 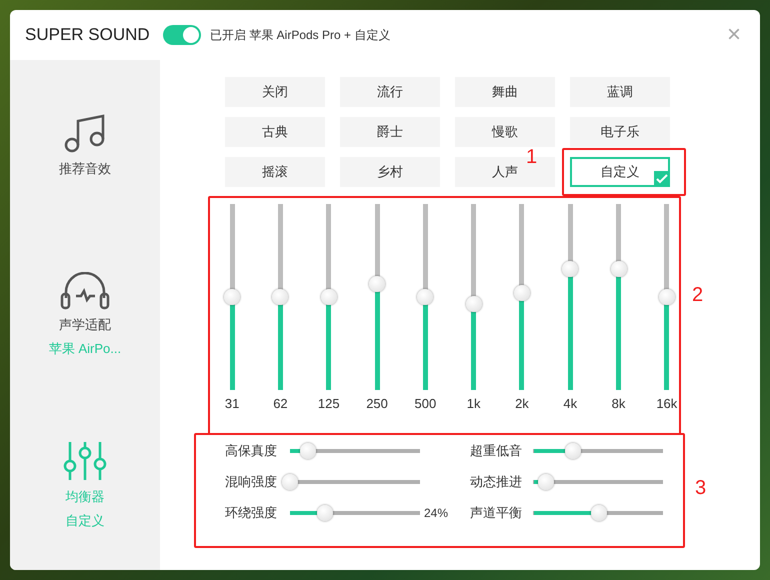 I want to click on preset-button: 电子乐, so click(x=620, y=132).